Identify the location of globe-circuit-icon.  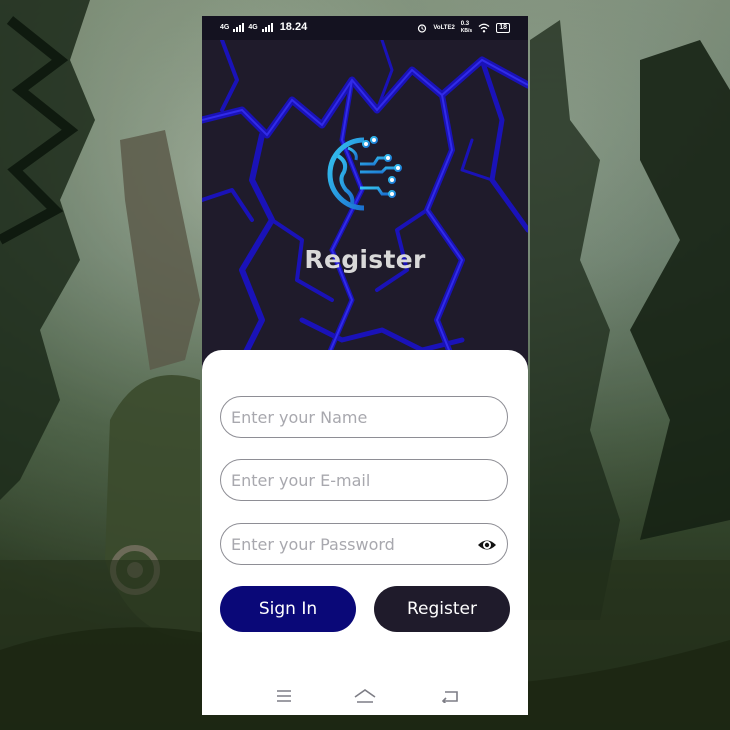
(364, 173).